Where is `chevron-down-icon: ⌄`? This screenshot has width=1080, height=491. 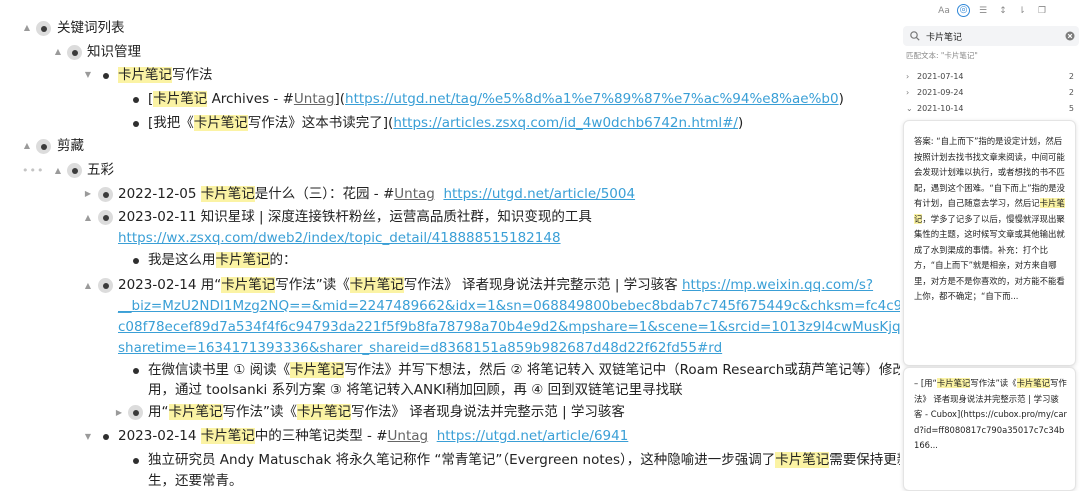
chevron-down-icon: ⌄ is located at coordinates (909, 108).